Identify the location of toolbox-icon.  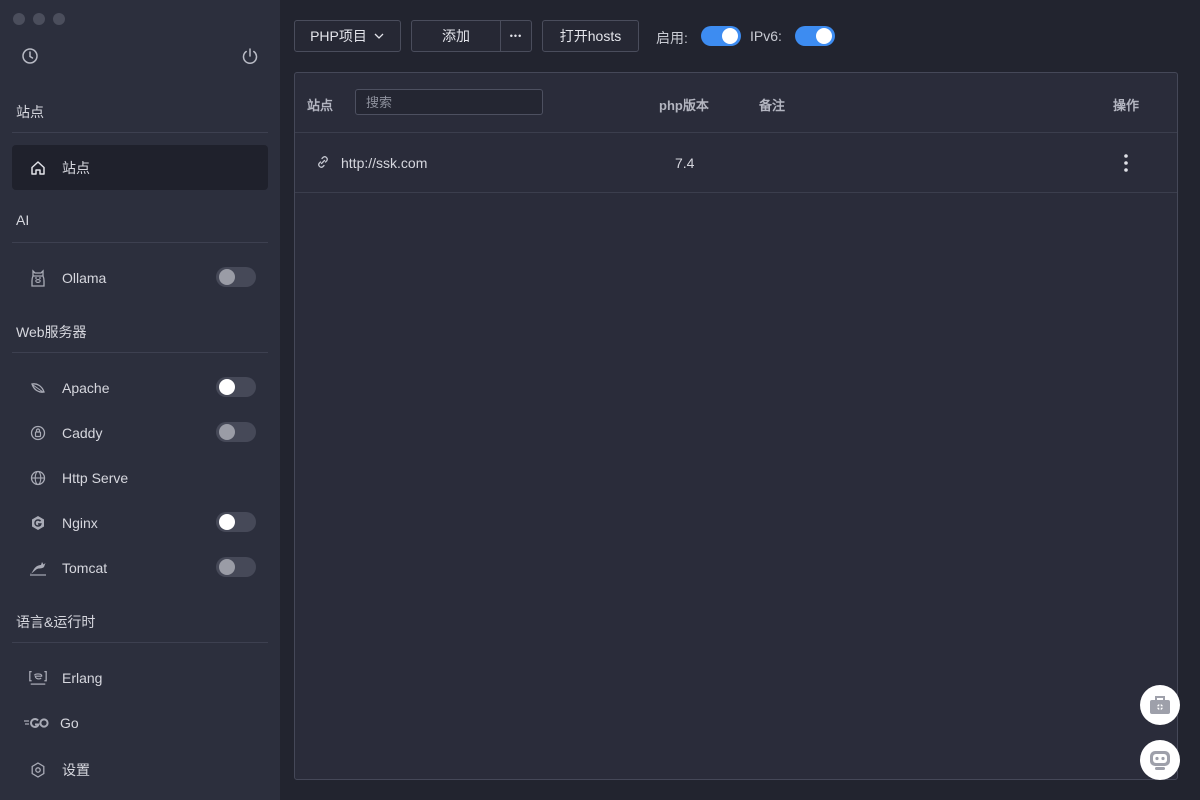
(1160, 705).